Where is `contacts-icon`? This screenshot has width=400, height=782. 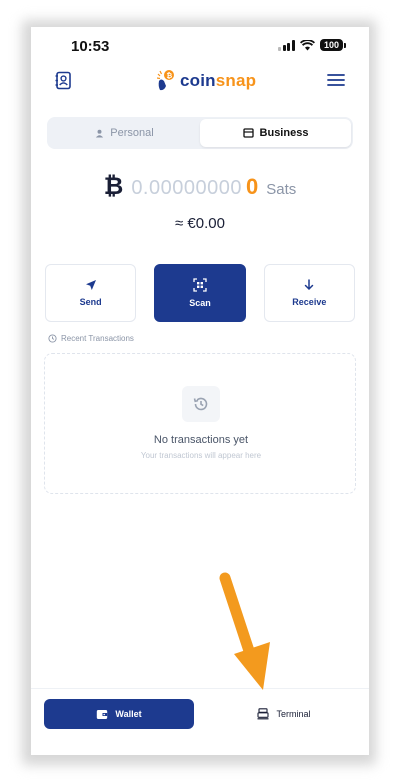
contacts-icon is located at coordinates (64, 81).